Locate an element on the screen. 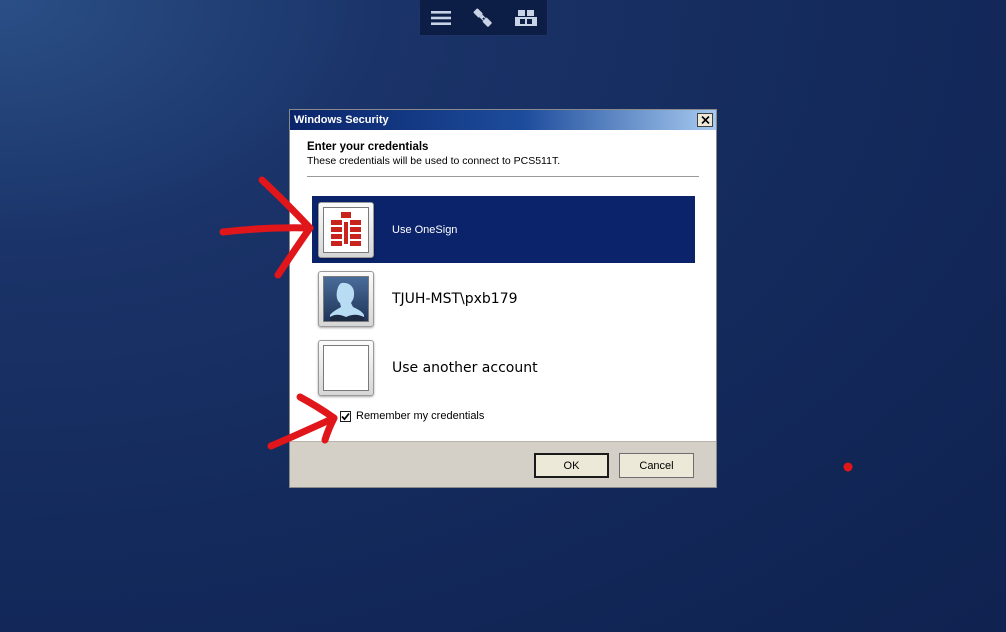 This screenshot has width=1006, height=632. option-label: Use OneSign is located at coordinates (425, 229).